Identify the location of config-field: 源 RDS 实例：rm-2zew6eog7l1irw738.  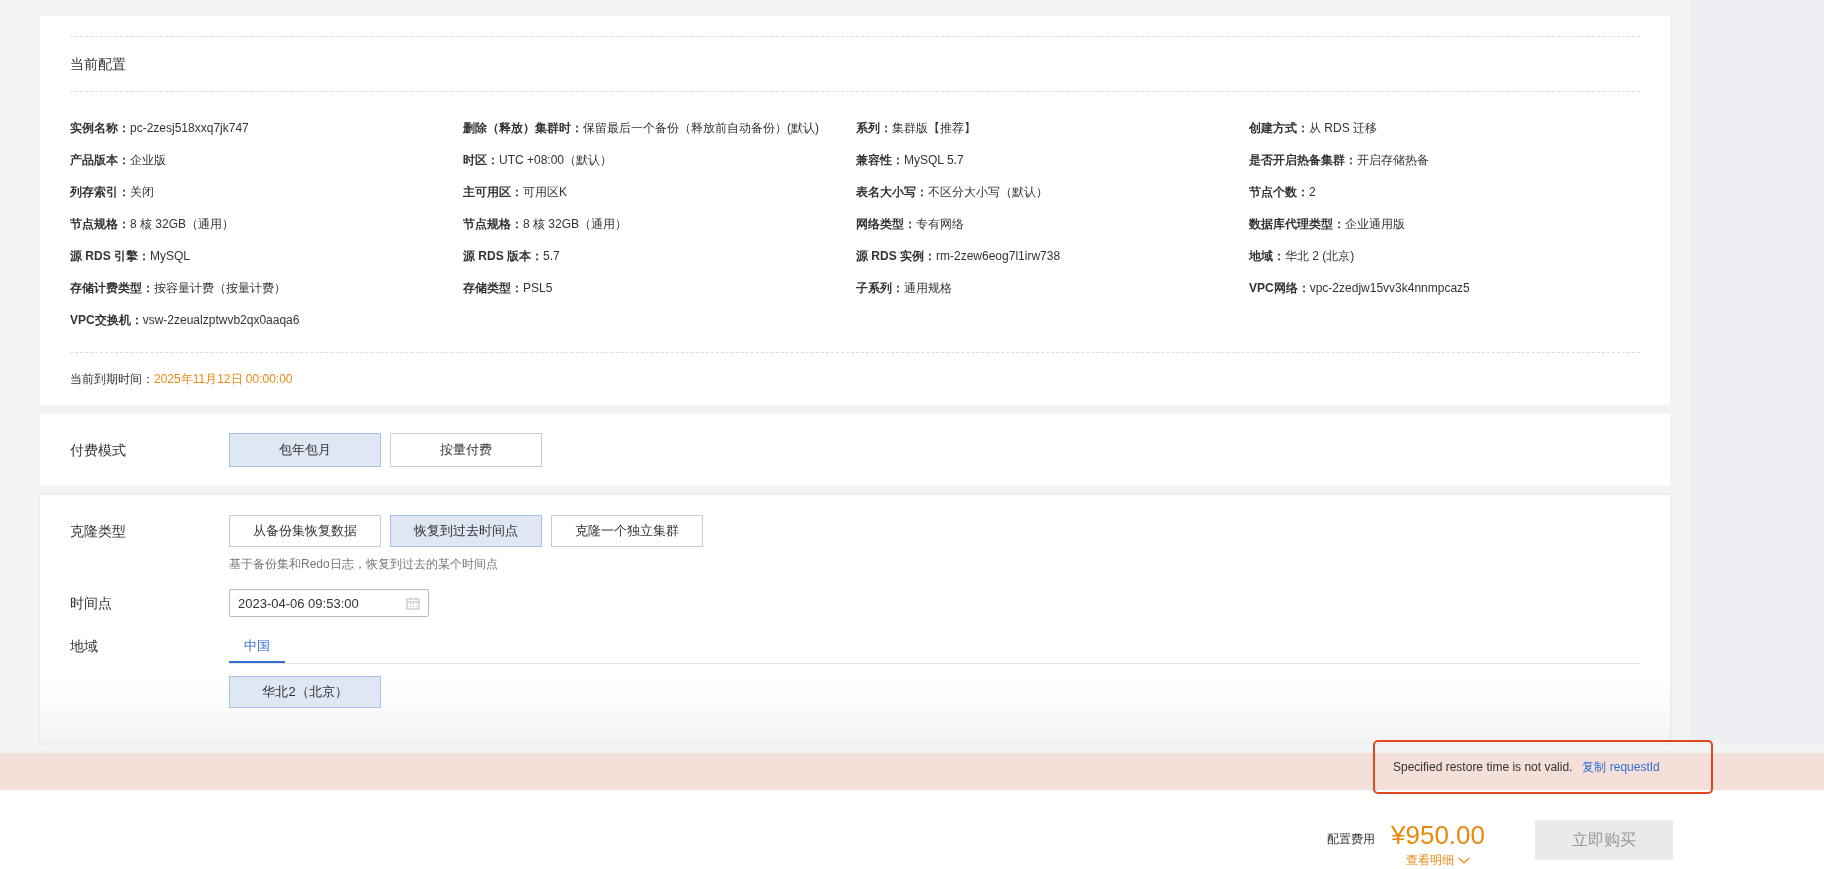
(1052, 256).